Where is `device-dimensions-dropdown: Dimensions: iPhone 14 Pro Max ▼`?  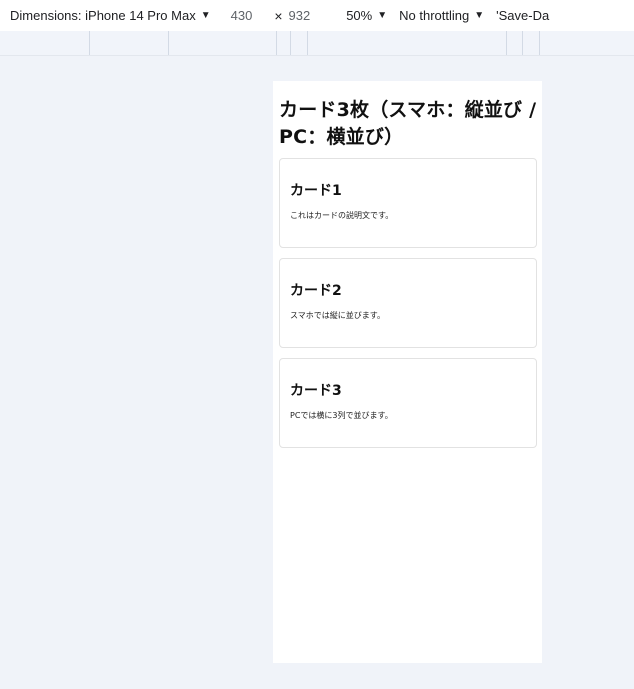 device-dimensions-dropdown: Dimensions: iPhone 14 Pro Max ▼ is located at coordinates (110, 15).